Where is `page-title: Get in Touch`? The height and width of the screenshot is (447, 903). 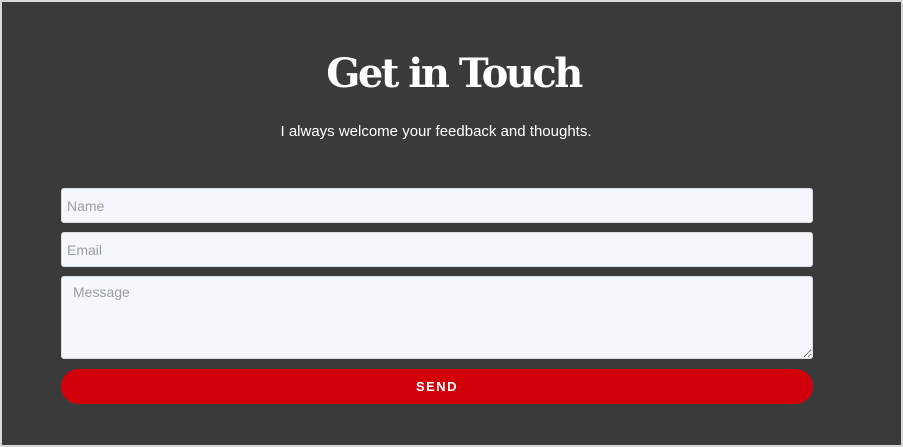
page-title: Get in Touch is located at coordinates (454, 73).